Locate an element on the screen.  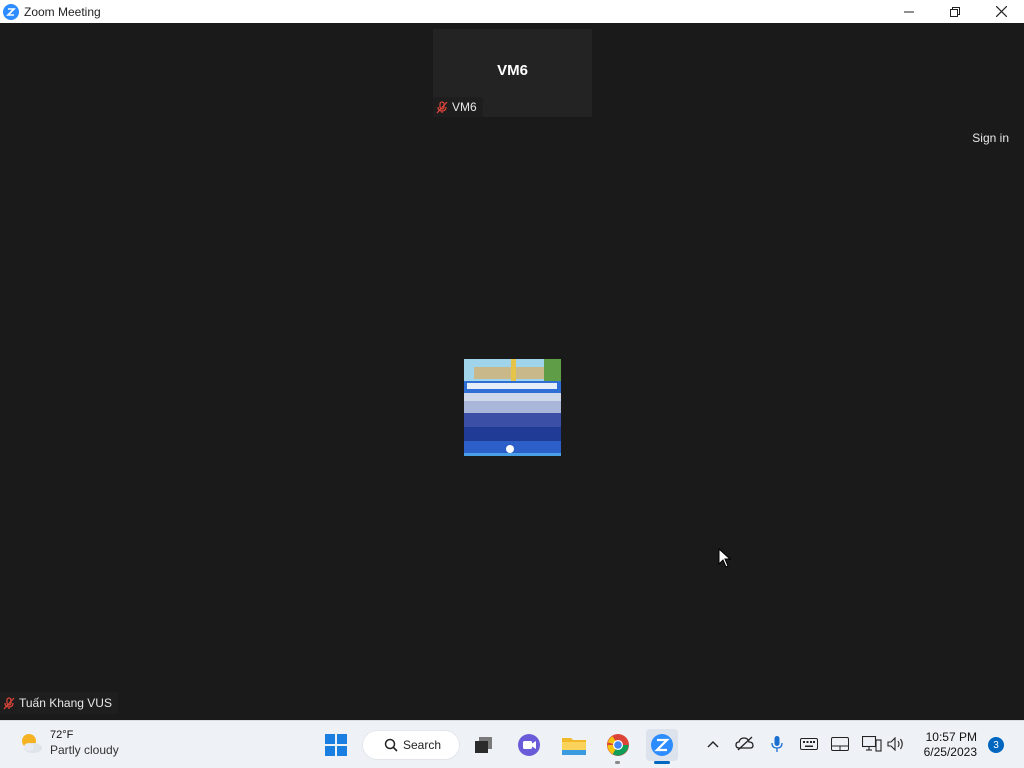
volume-icon is located at coordinates (895, 744).